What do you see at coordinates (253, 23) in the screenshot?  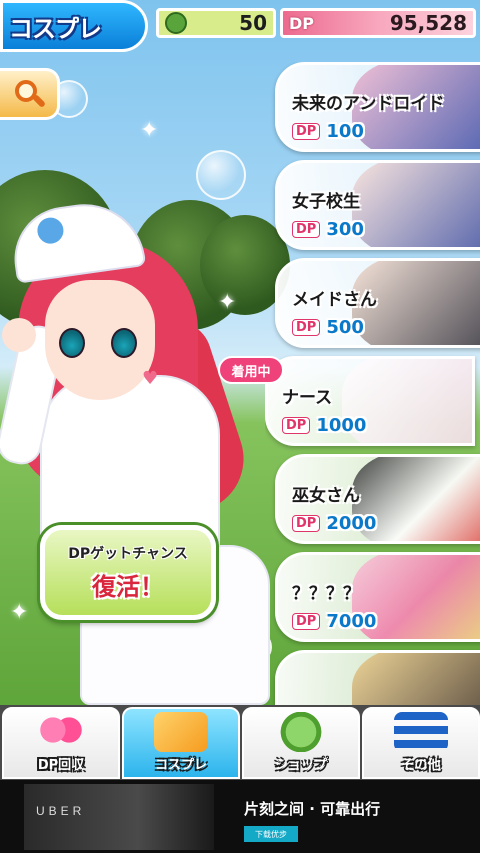 I see `clover-count: 50` at bounding box center [253, 23].